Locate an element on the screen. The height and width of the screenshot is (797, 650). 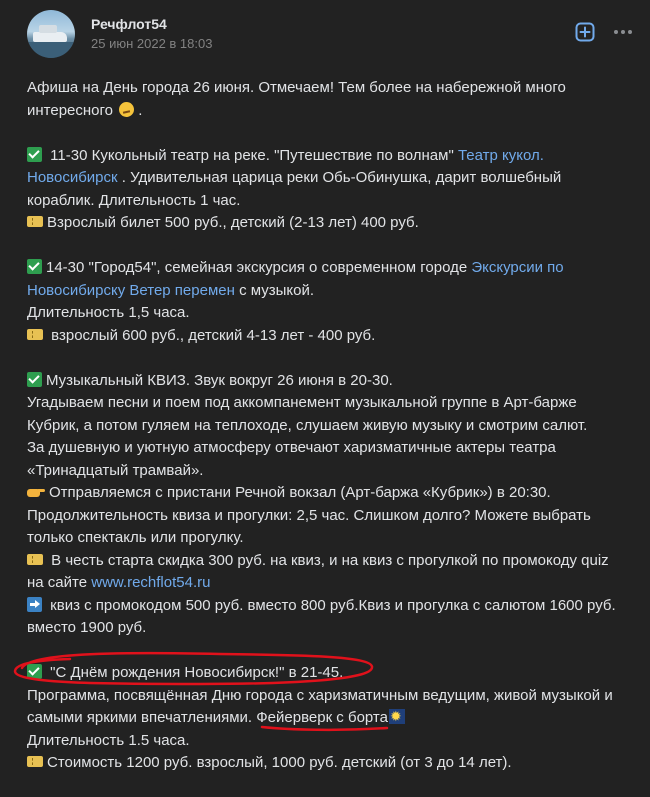
text-span: самыми яркими впечатлениями. is located at coordinates (140, 717).